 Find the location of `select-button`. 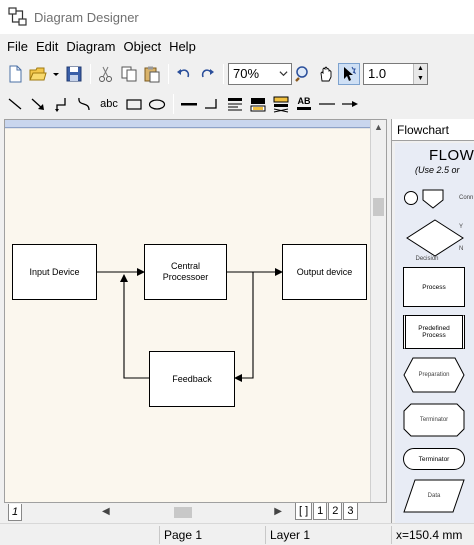

select-button is located at coordinates (349, 73).